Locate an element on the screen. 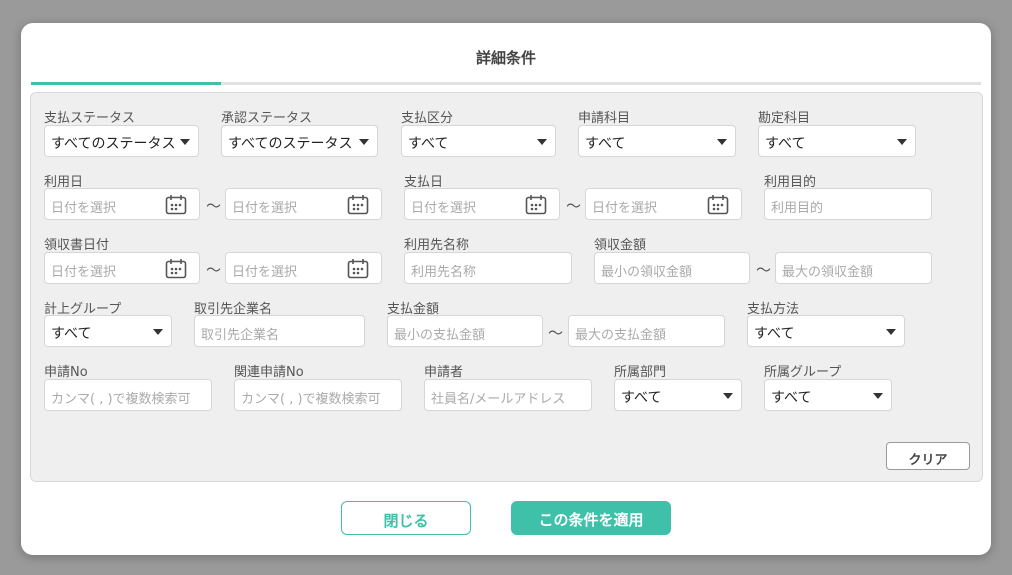  application-item-value: すべて is located at coordinates (605, 144).